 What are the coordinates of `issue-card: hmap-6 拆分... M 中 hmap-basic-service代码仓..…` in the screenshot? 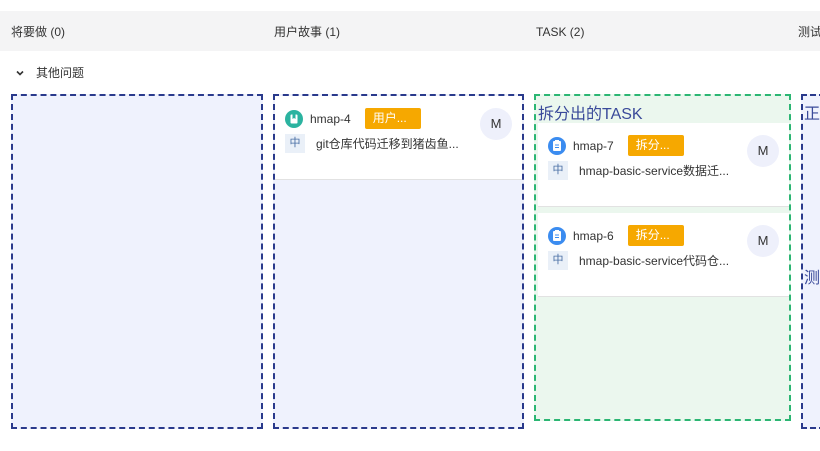 It's located at (663, 255).